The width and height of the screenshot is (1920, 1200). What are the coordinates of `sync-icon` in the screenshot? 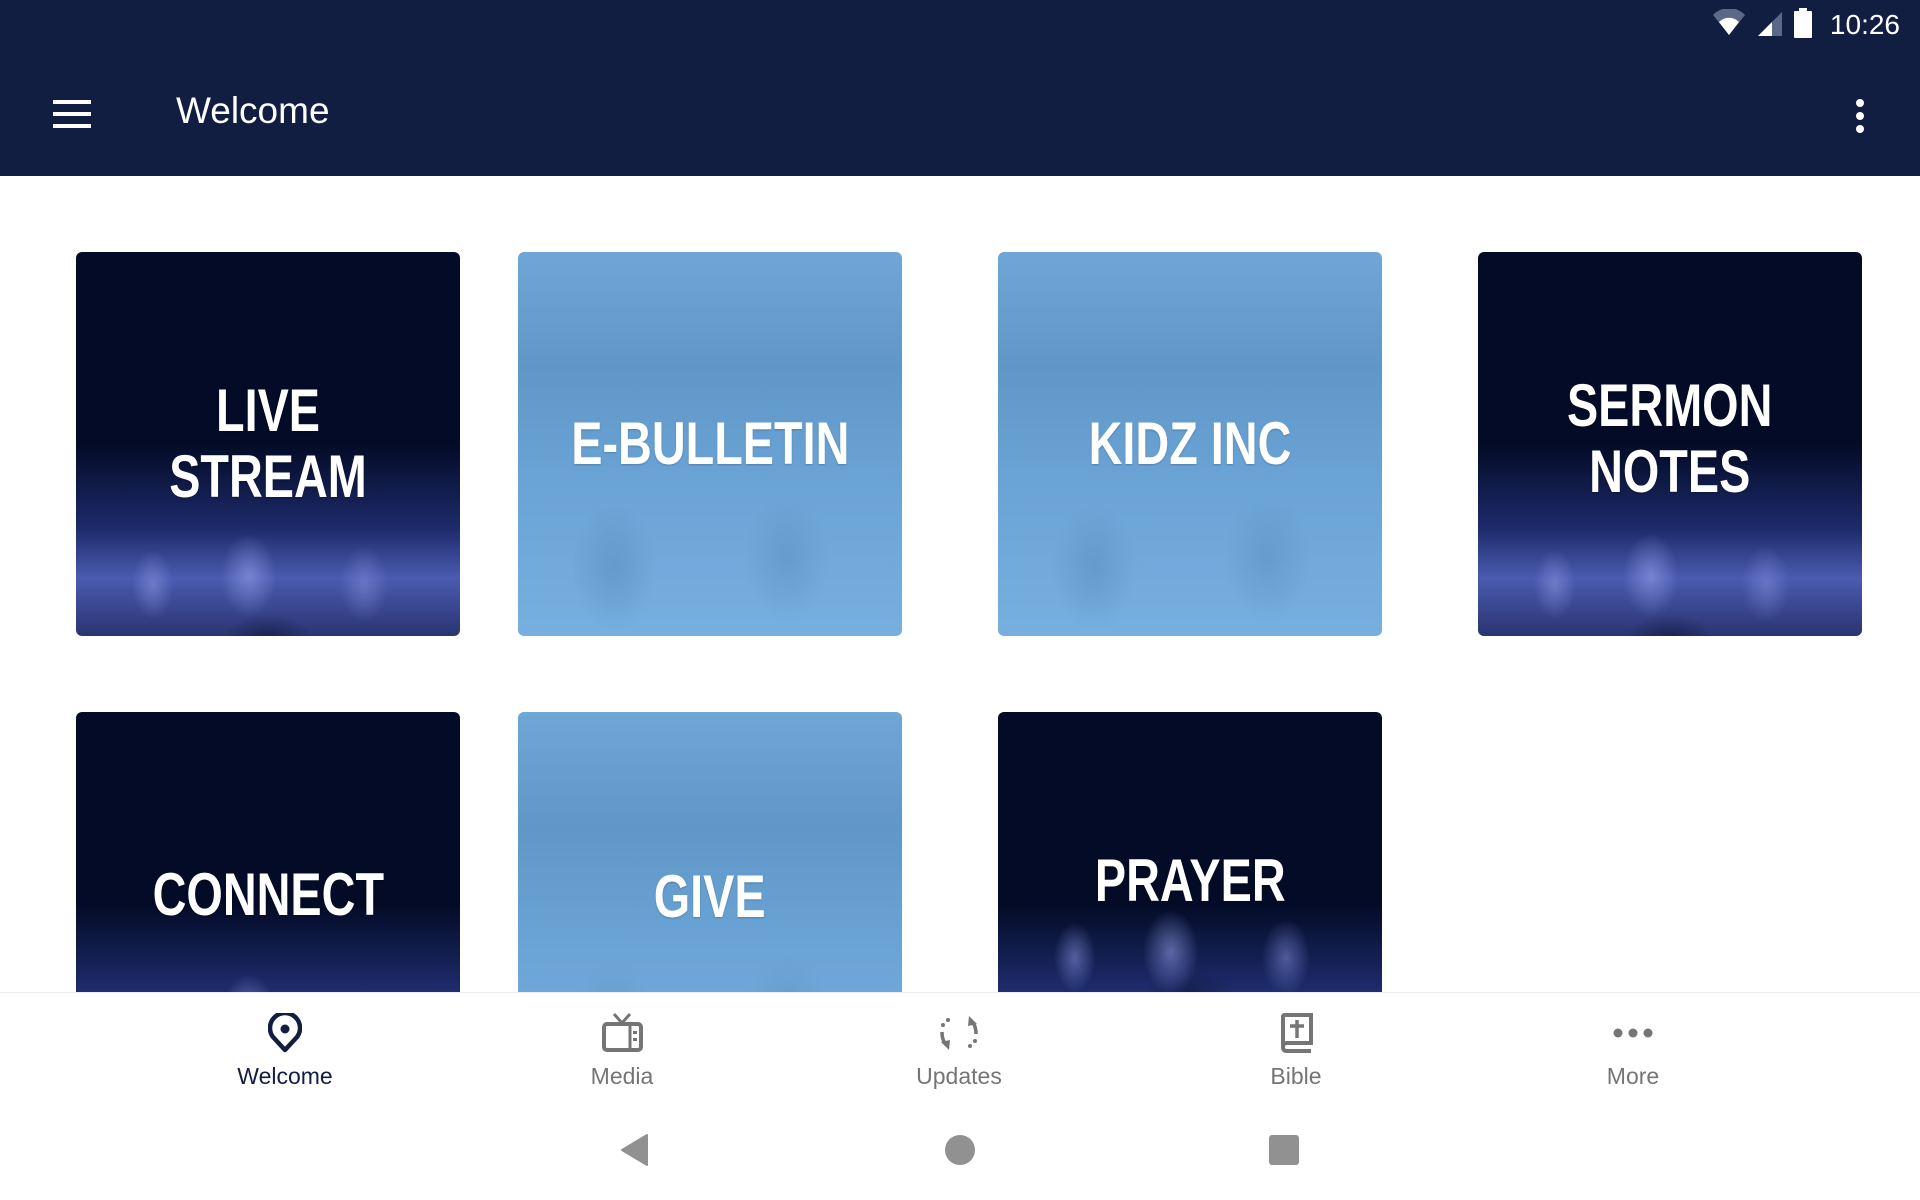 It's located at (959, 1033).